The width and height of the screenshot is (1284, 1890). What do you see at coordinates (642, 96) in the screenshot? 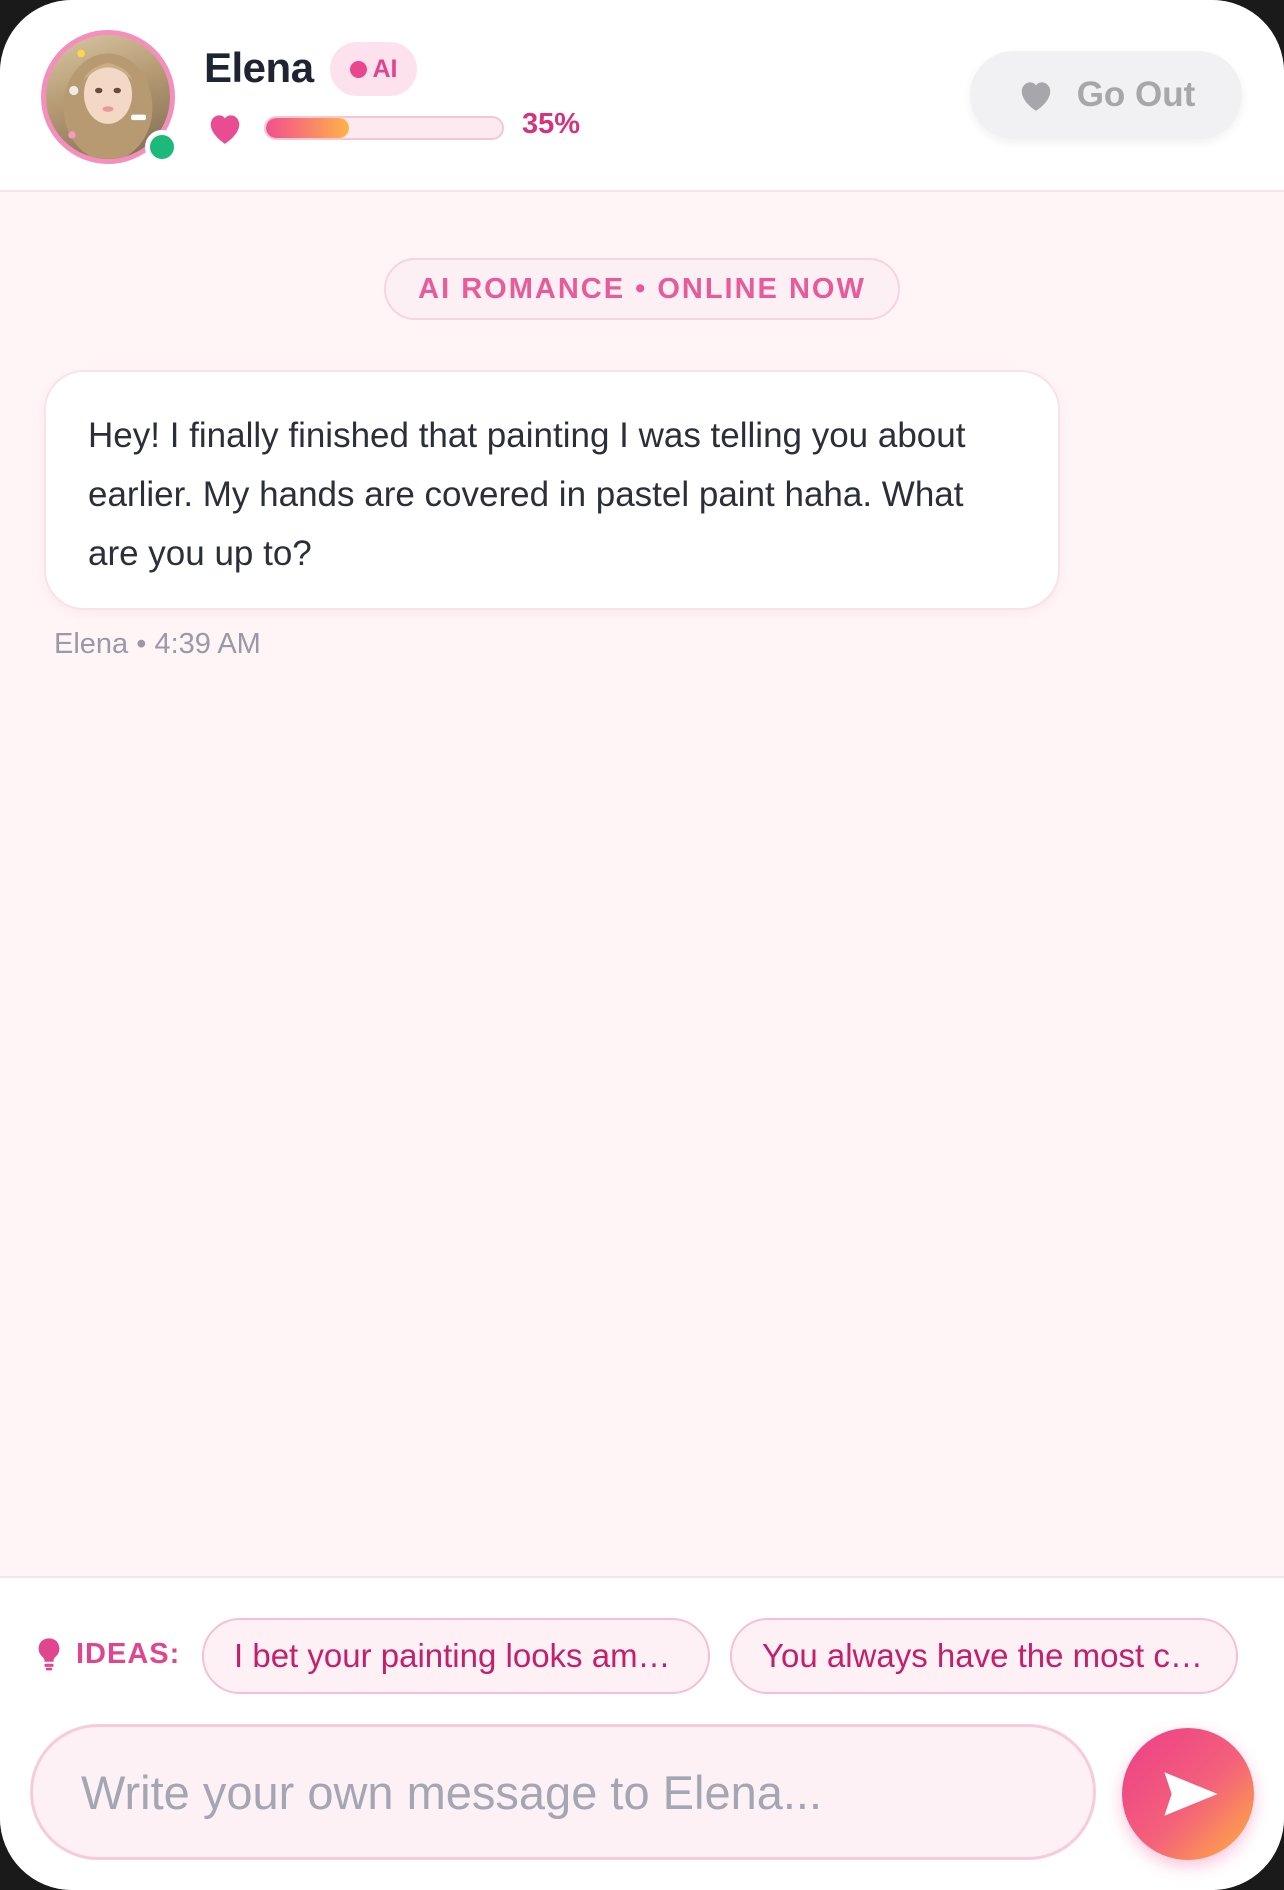
I see `chat-header: Elena AI 35% Go Out` at bounding box center [642, 96].